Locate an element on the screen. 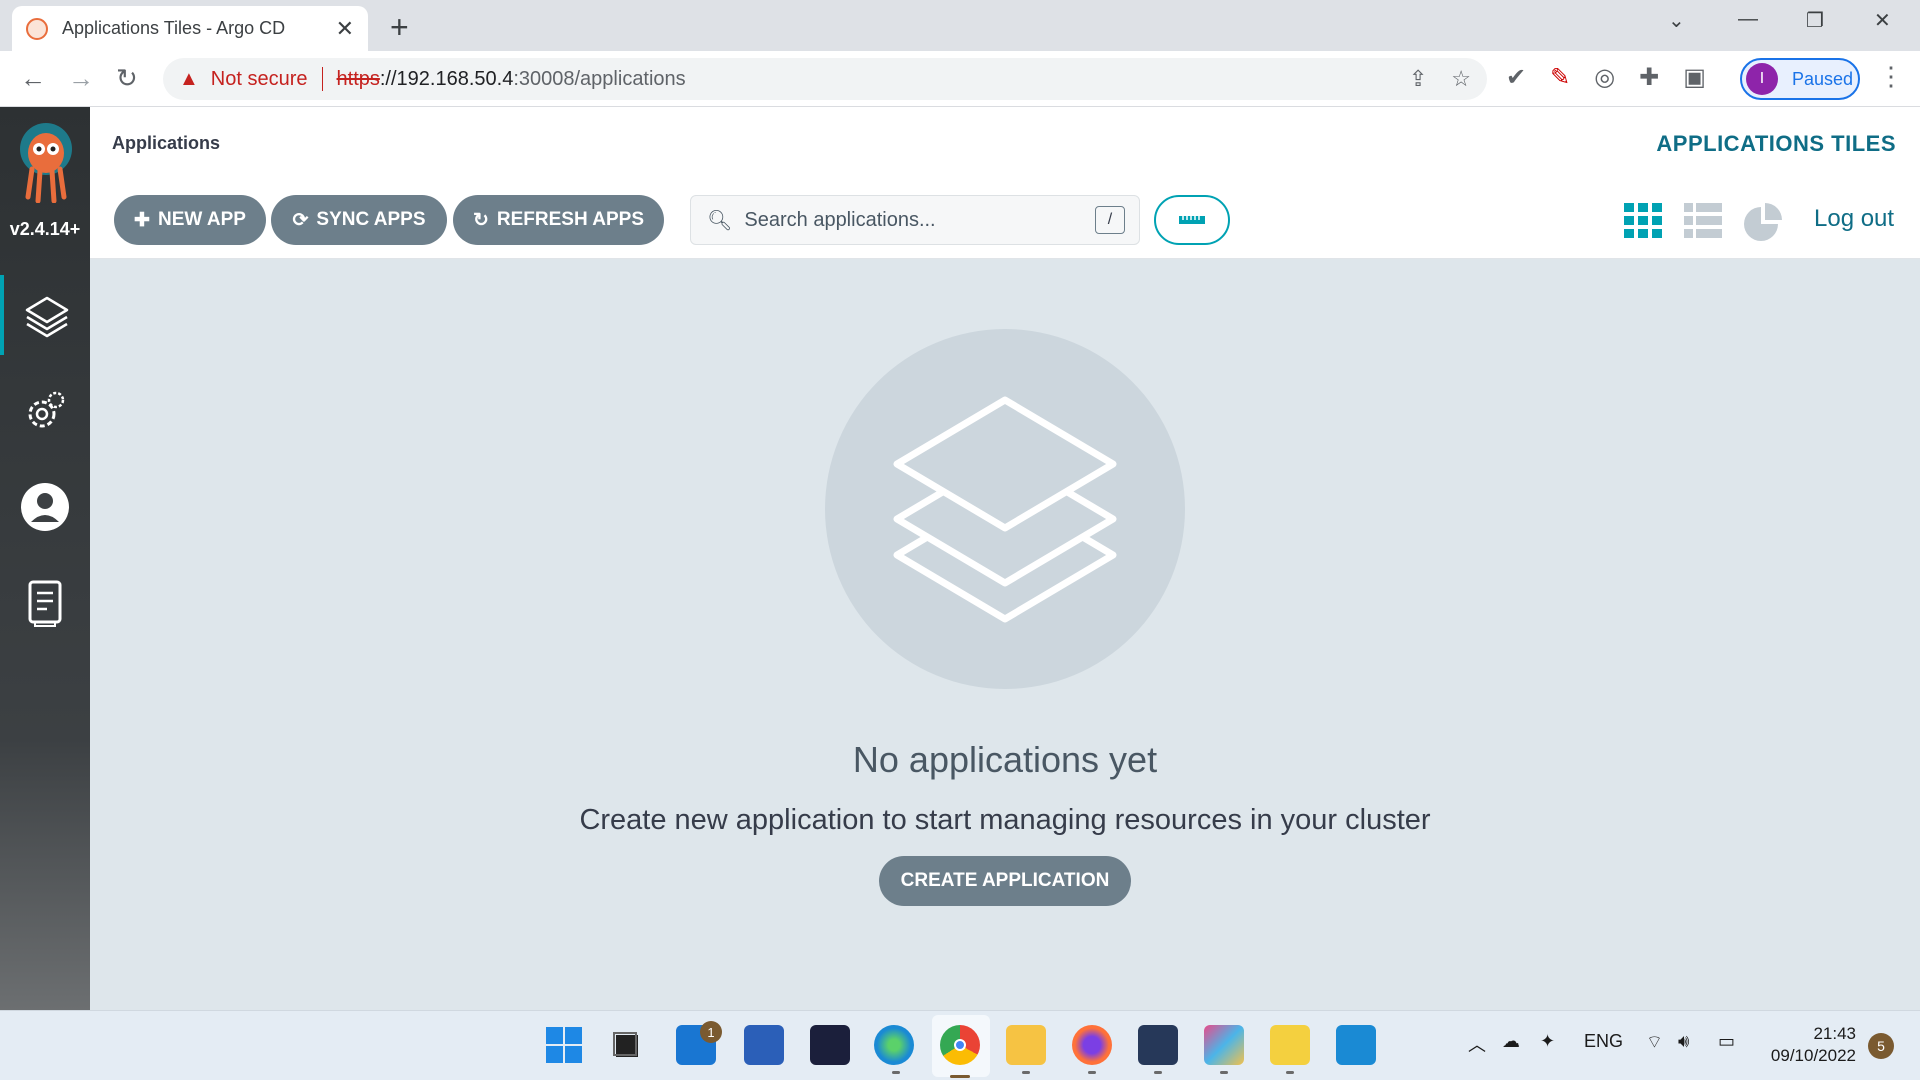 Image resolution: width=1920 pixels, height=1080 pixels. close-window-button: ✕ is located at coordinates (1882, 20).